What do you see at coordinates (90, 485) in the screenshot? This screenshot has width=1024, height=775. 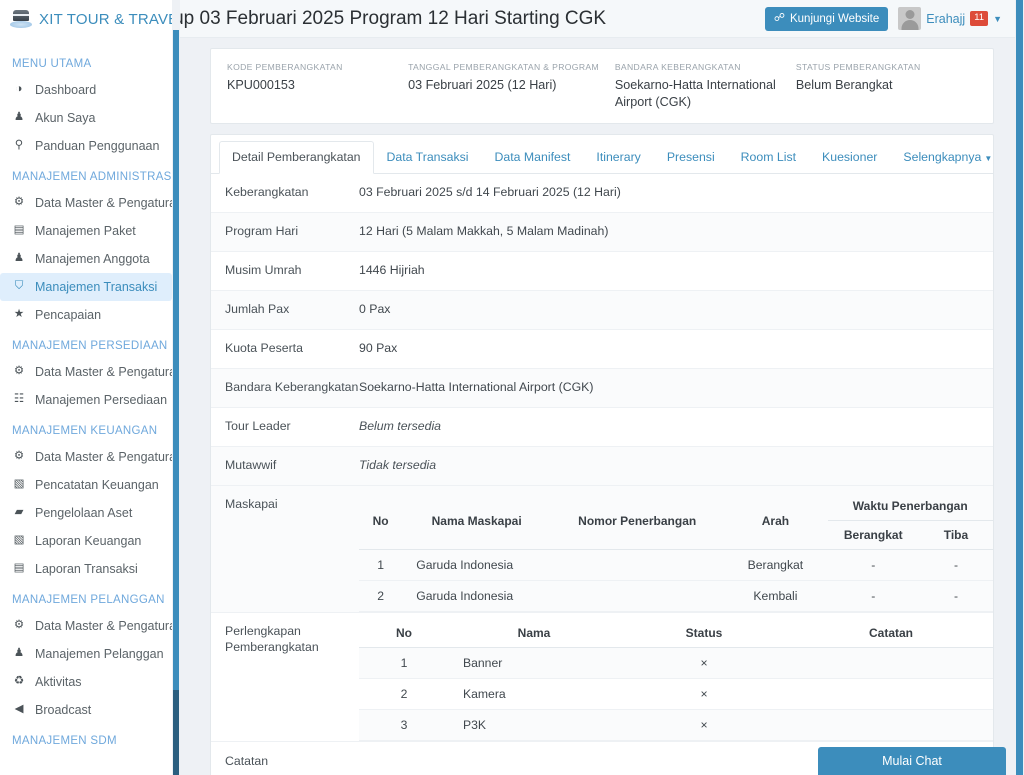 I see `sidebar-item-pencatatan-keuangan: ▧ Pencatatan Keuangan` at bounding box center [90, 485].